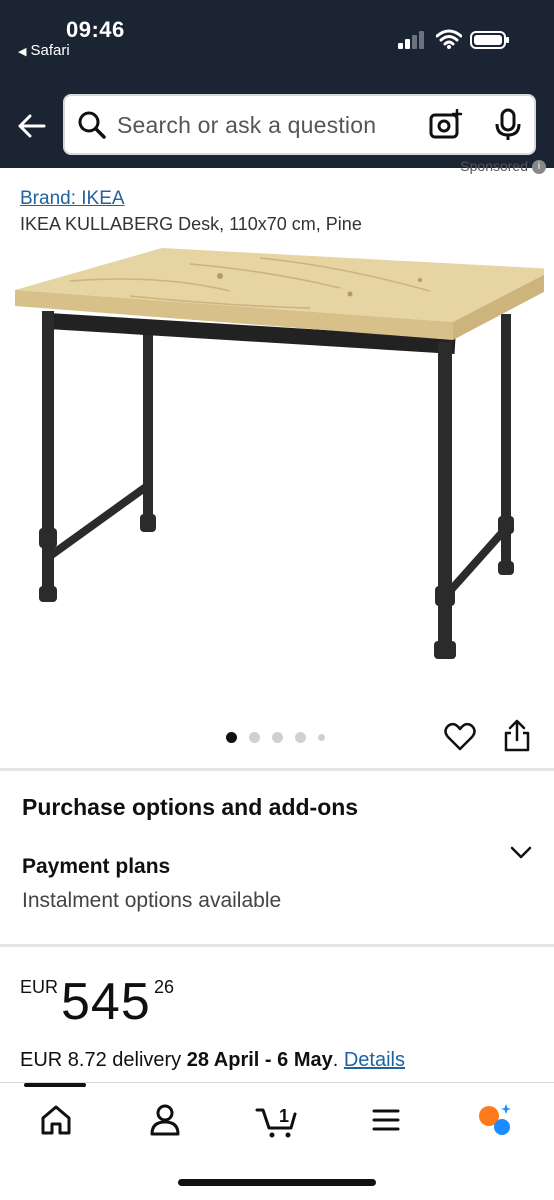  I want to click on top-header: 09:46 ◀ Safari Search or ask a question, so click(277, 84).